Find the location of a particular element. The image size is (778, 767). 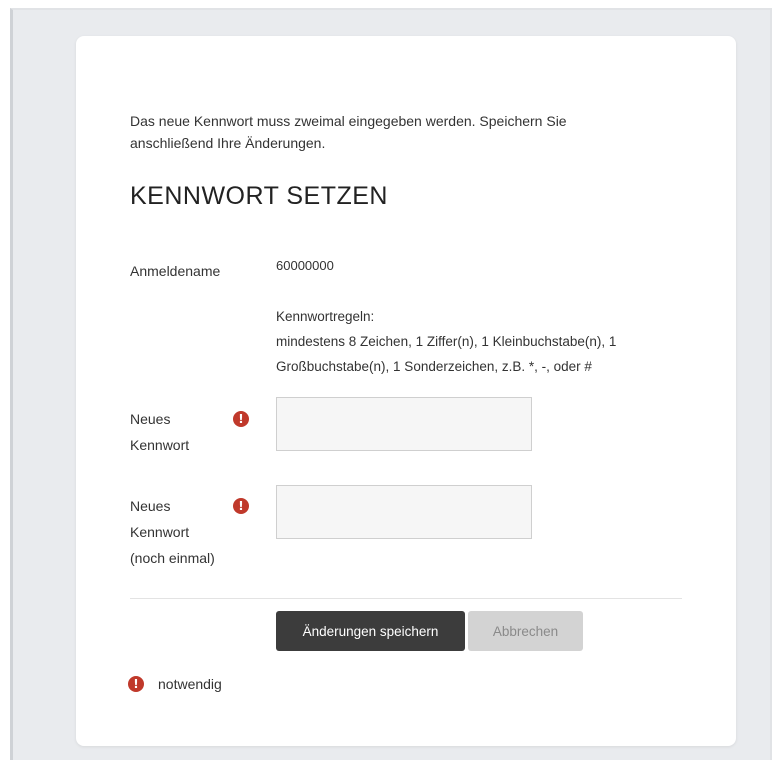

save-changes-button: Änderungen speichern is located at coordinates (370, 631).